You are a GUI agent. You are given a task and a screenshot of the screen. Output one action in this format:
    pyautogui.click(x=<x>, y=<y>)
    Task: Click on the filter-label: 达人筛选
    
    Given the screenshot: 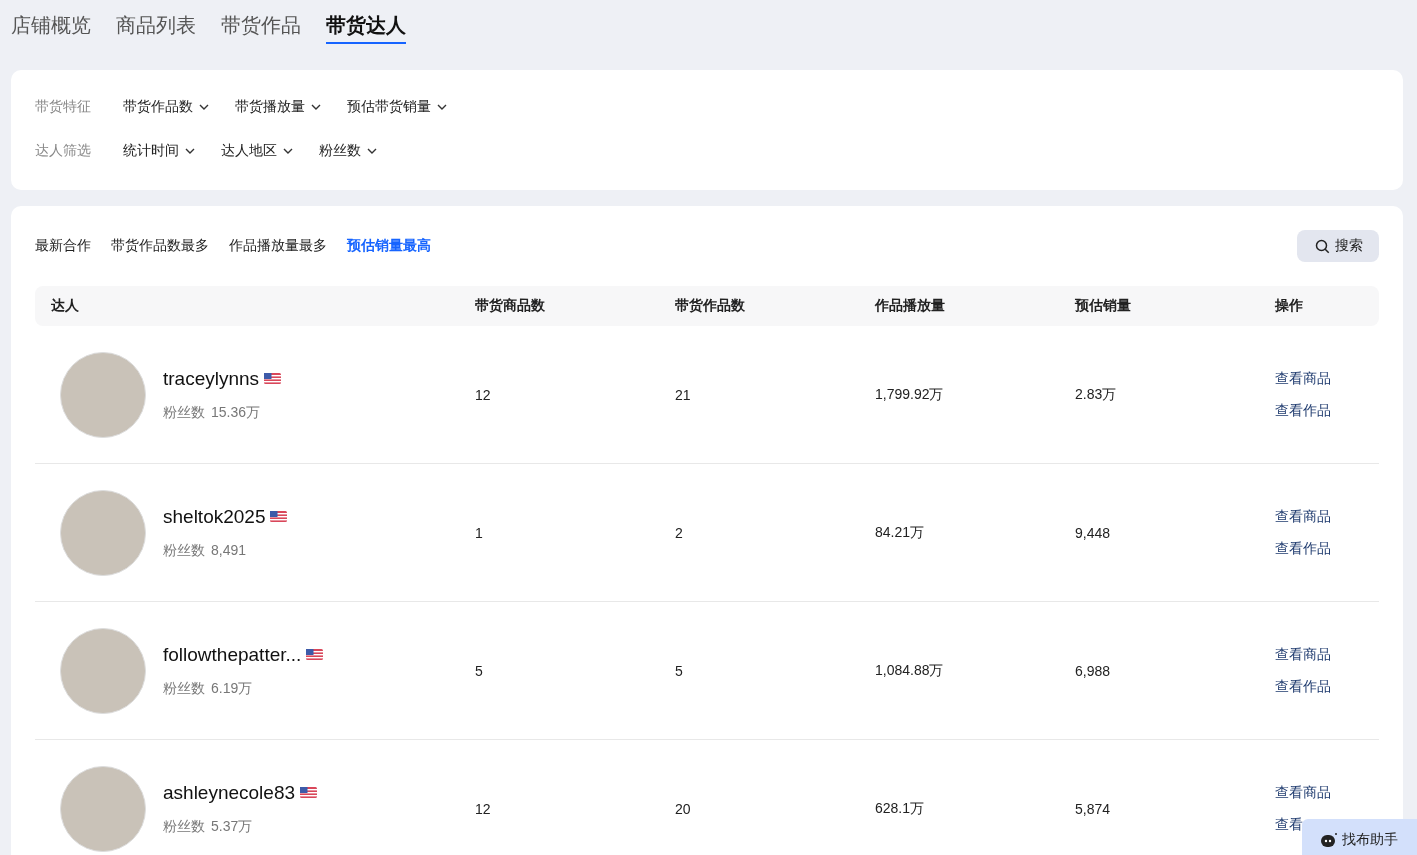 What is the action you would take?
    pyautogui.click(x=63, y=151)
    